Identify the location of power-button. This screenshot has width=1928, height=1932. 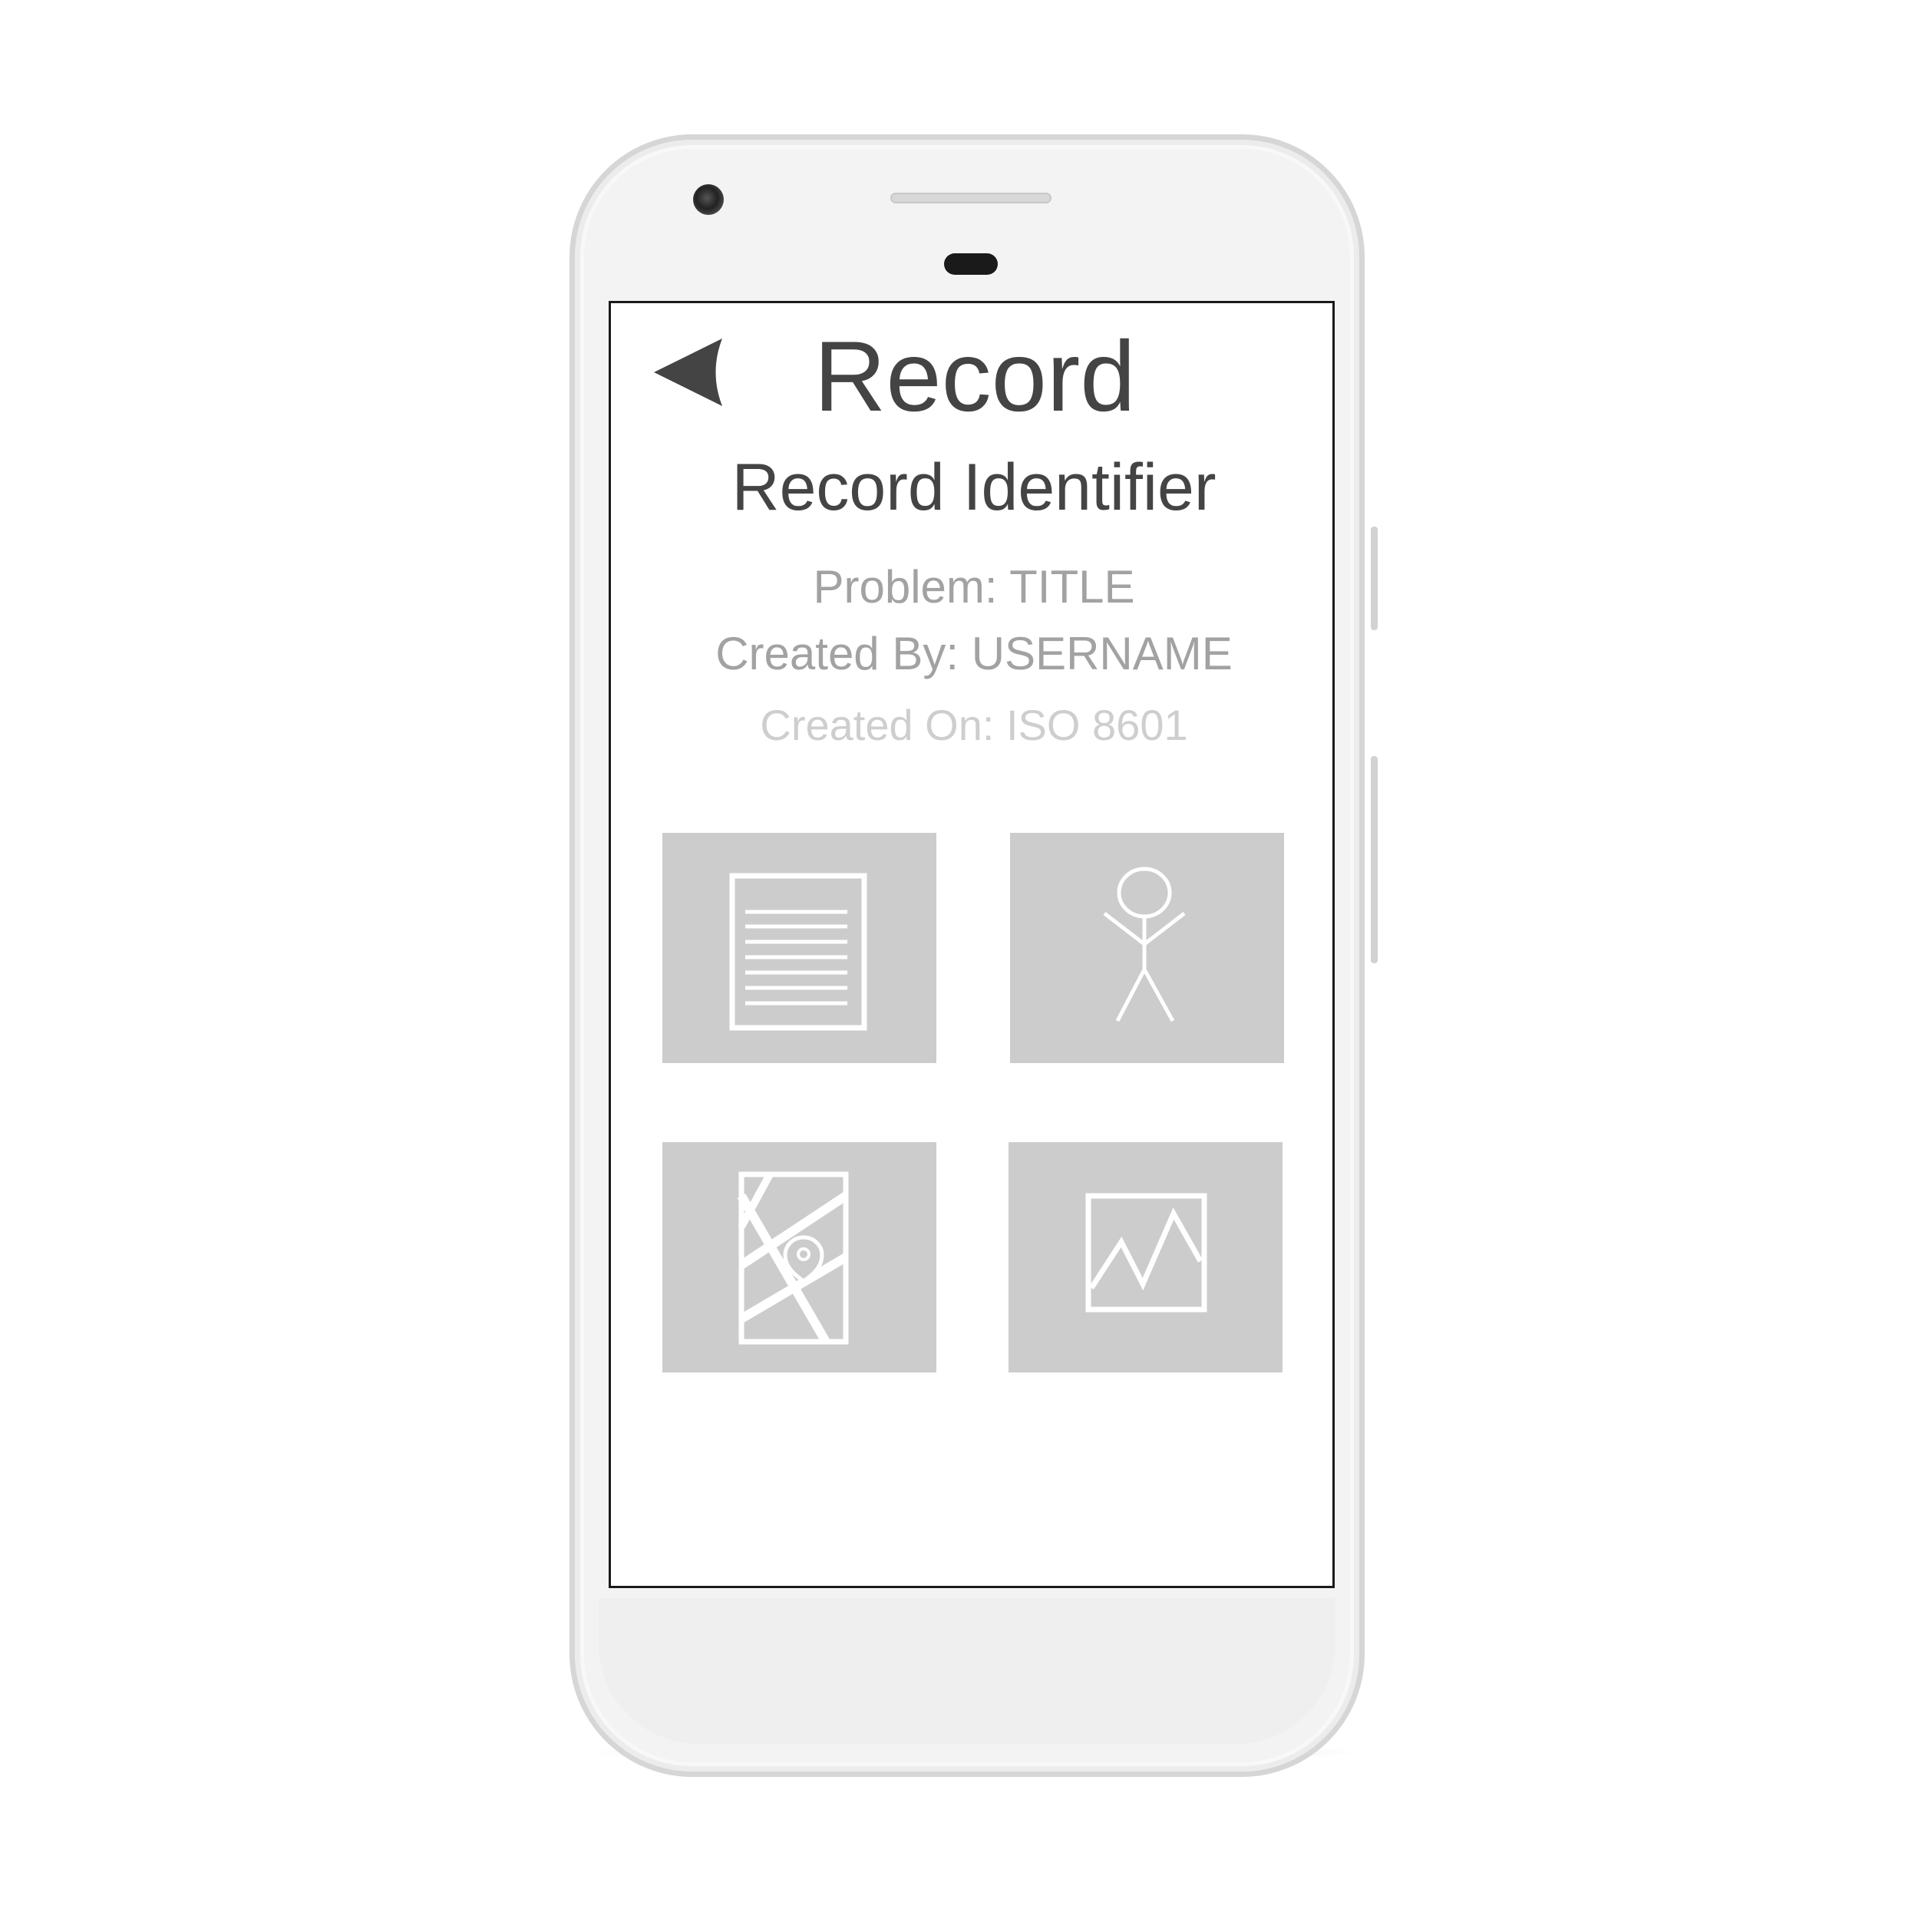
(1374, 578).